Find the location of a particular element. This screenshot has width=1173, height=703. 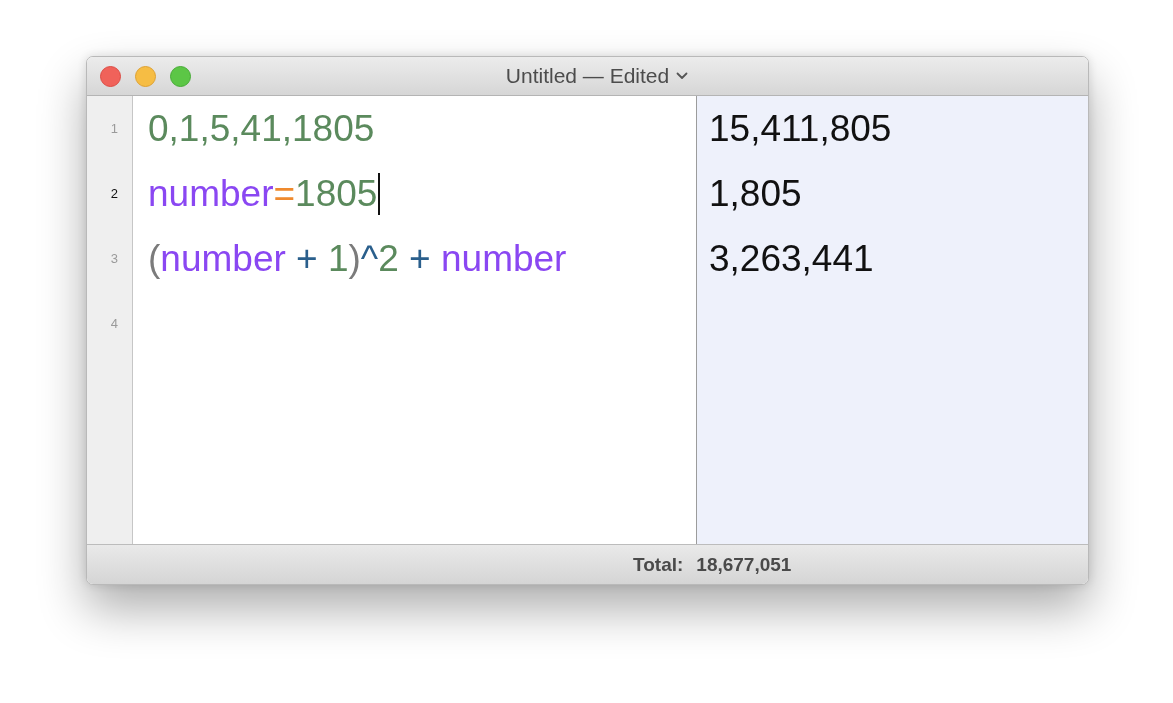

result-value: 1,805 is located at coordinates (755, 193).